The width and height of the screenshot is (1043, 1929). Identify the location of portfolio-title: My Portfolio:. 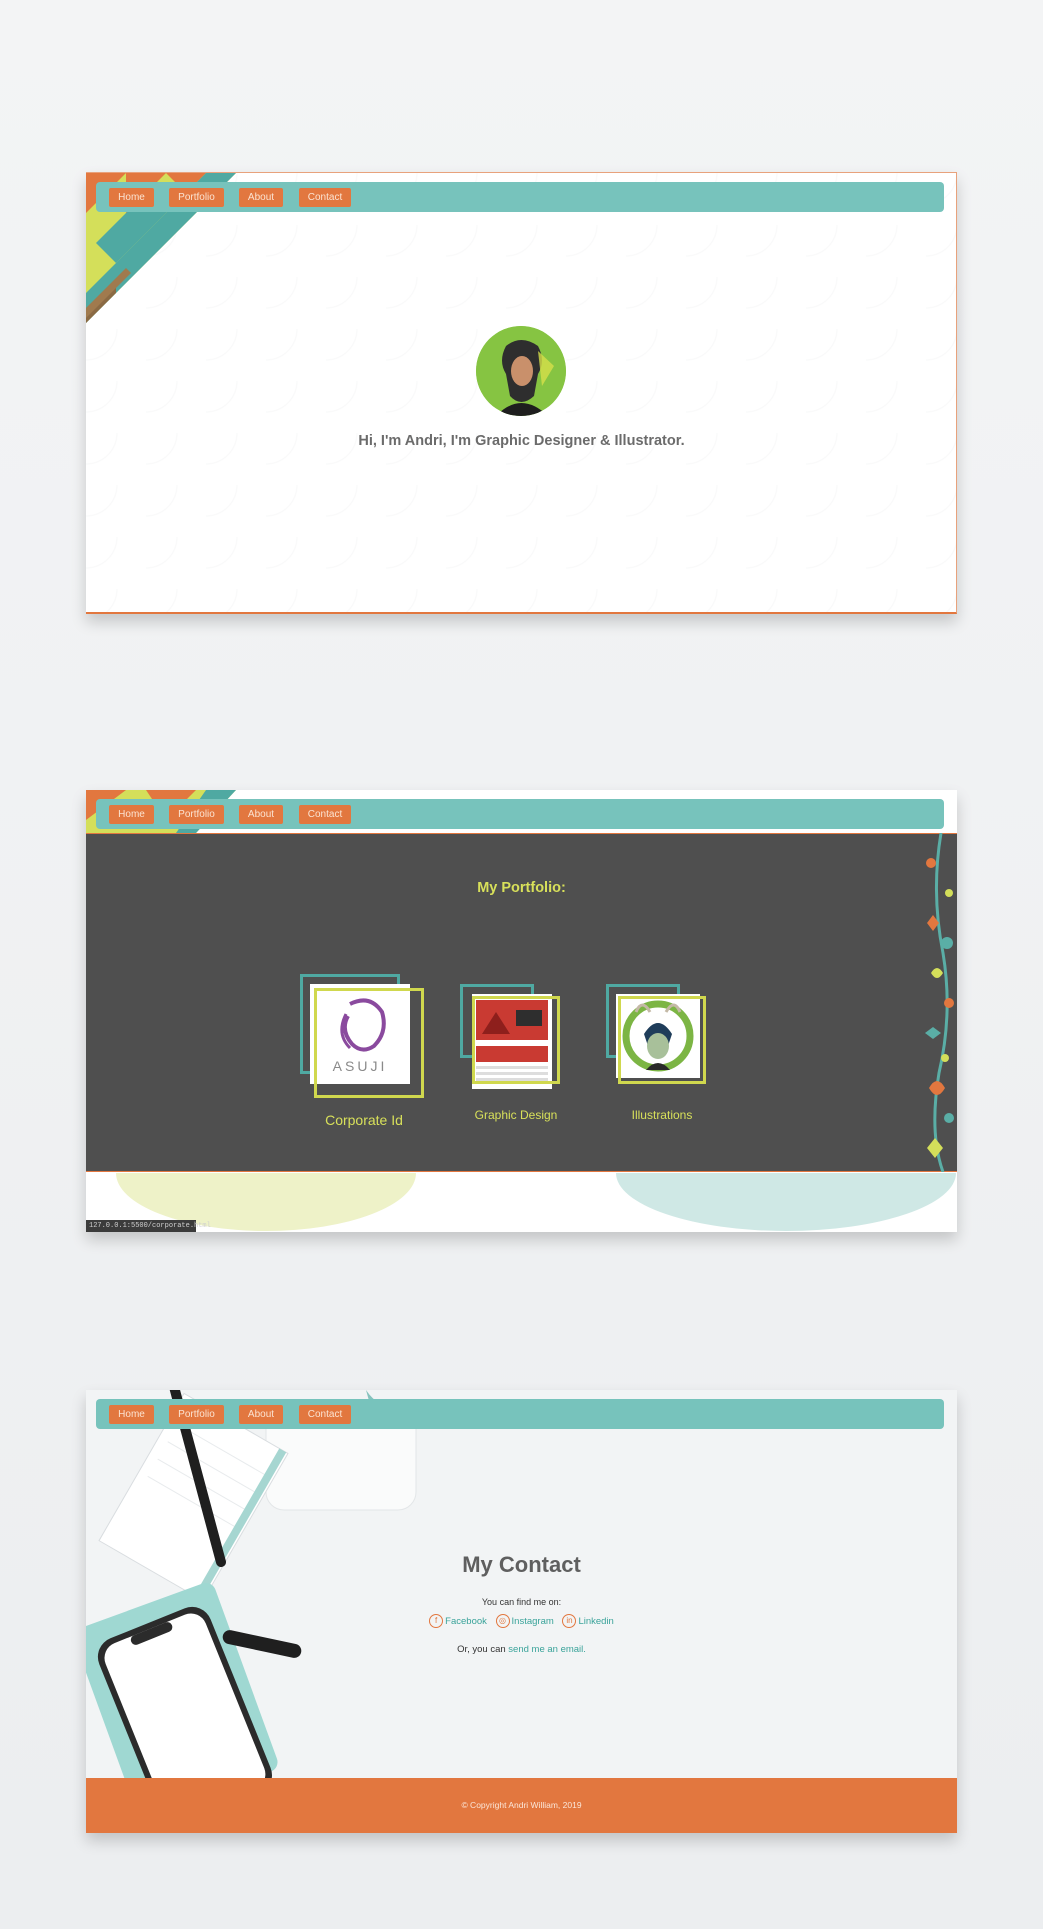
(521, 888).